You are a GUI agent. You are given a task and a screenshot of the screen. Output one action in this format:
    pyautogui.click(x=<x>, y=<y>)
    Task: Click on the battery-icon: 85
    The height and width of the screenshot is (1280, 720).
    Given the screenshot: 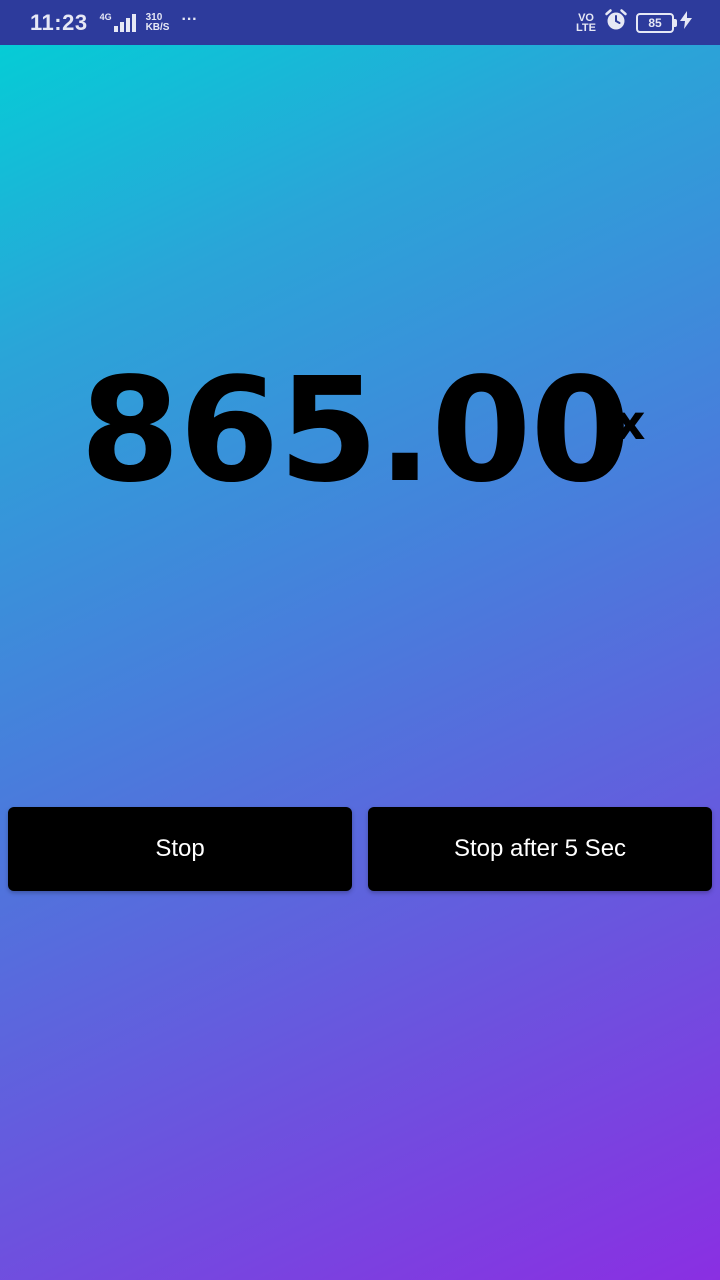 What is the action you would take?
    pyautogui.click(x=656, y=22)
    